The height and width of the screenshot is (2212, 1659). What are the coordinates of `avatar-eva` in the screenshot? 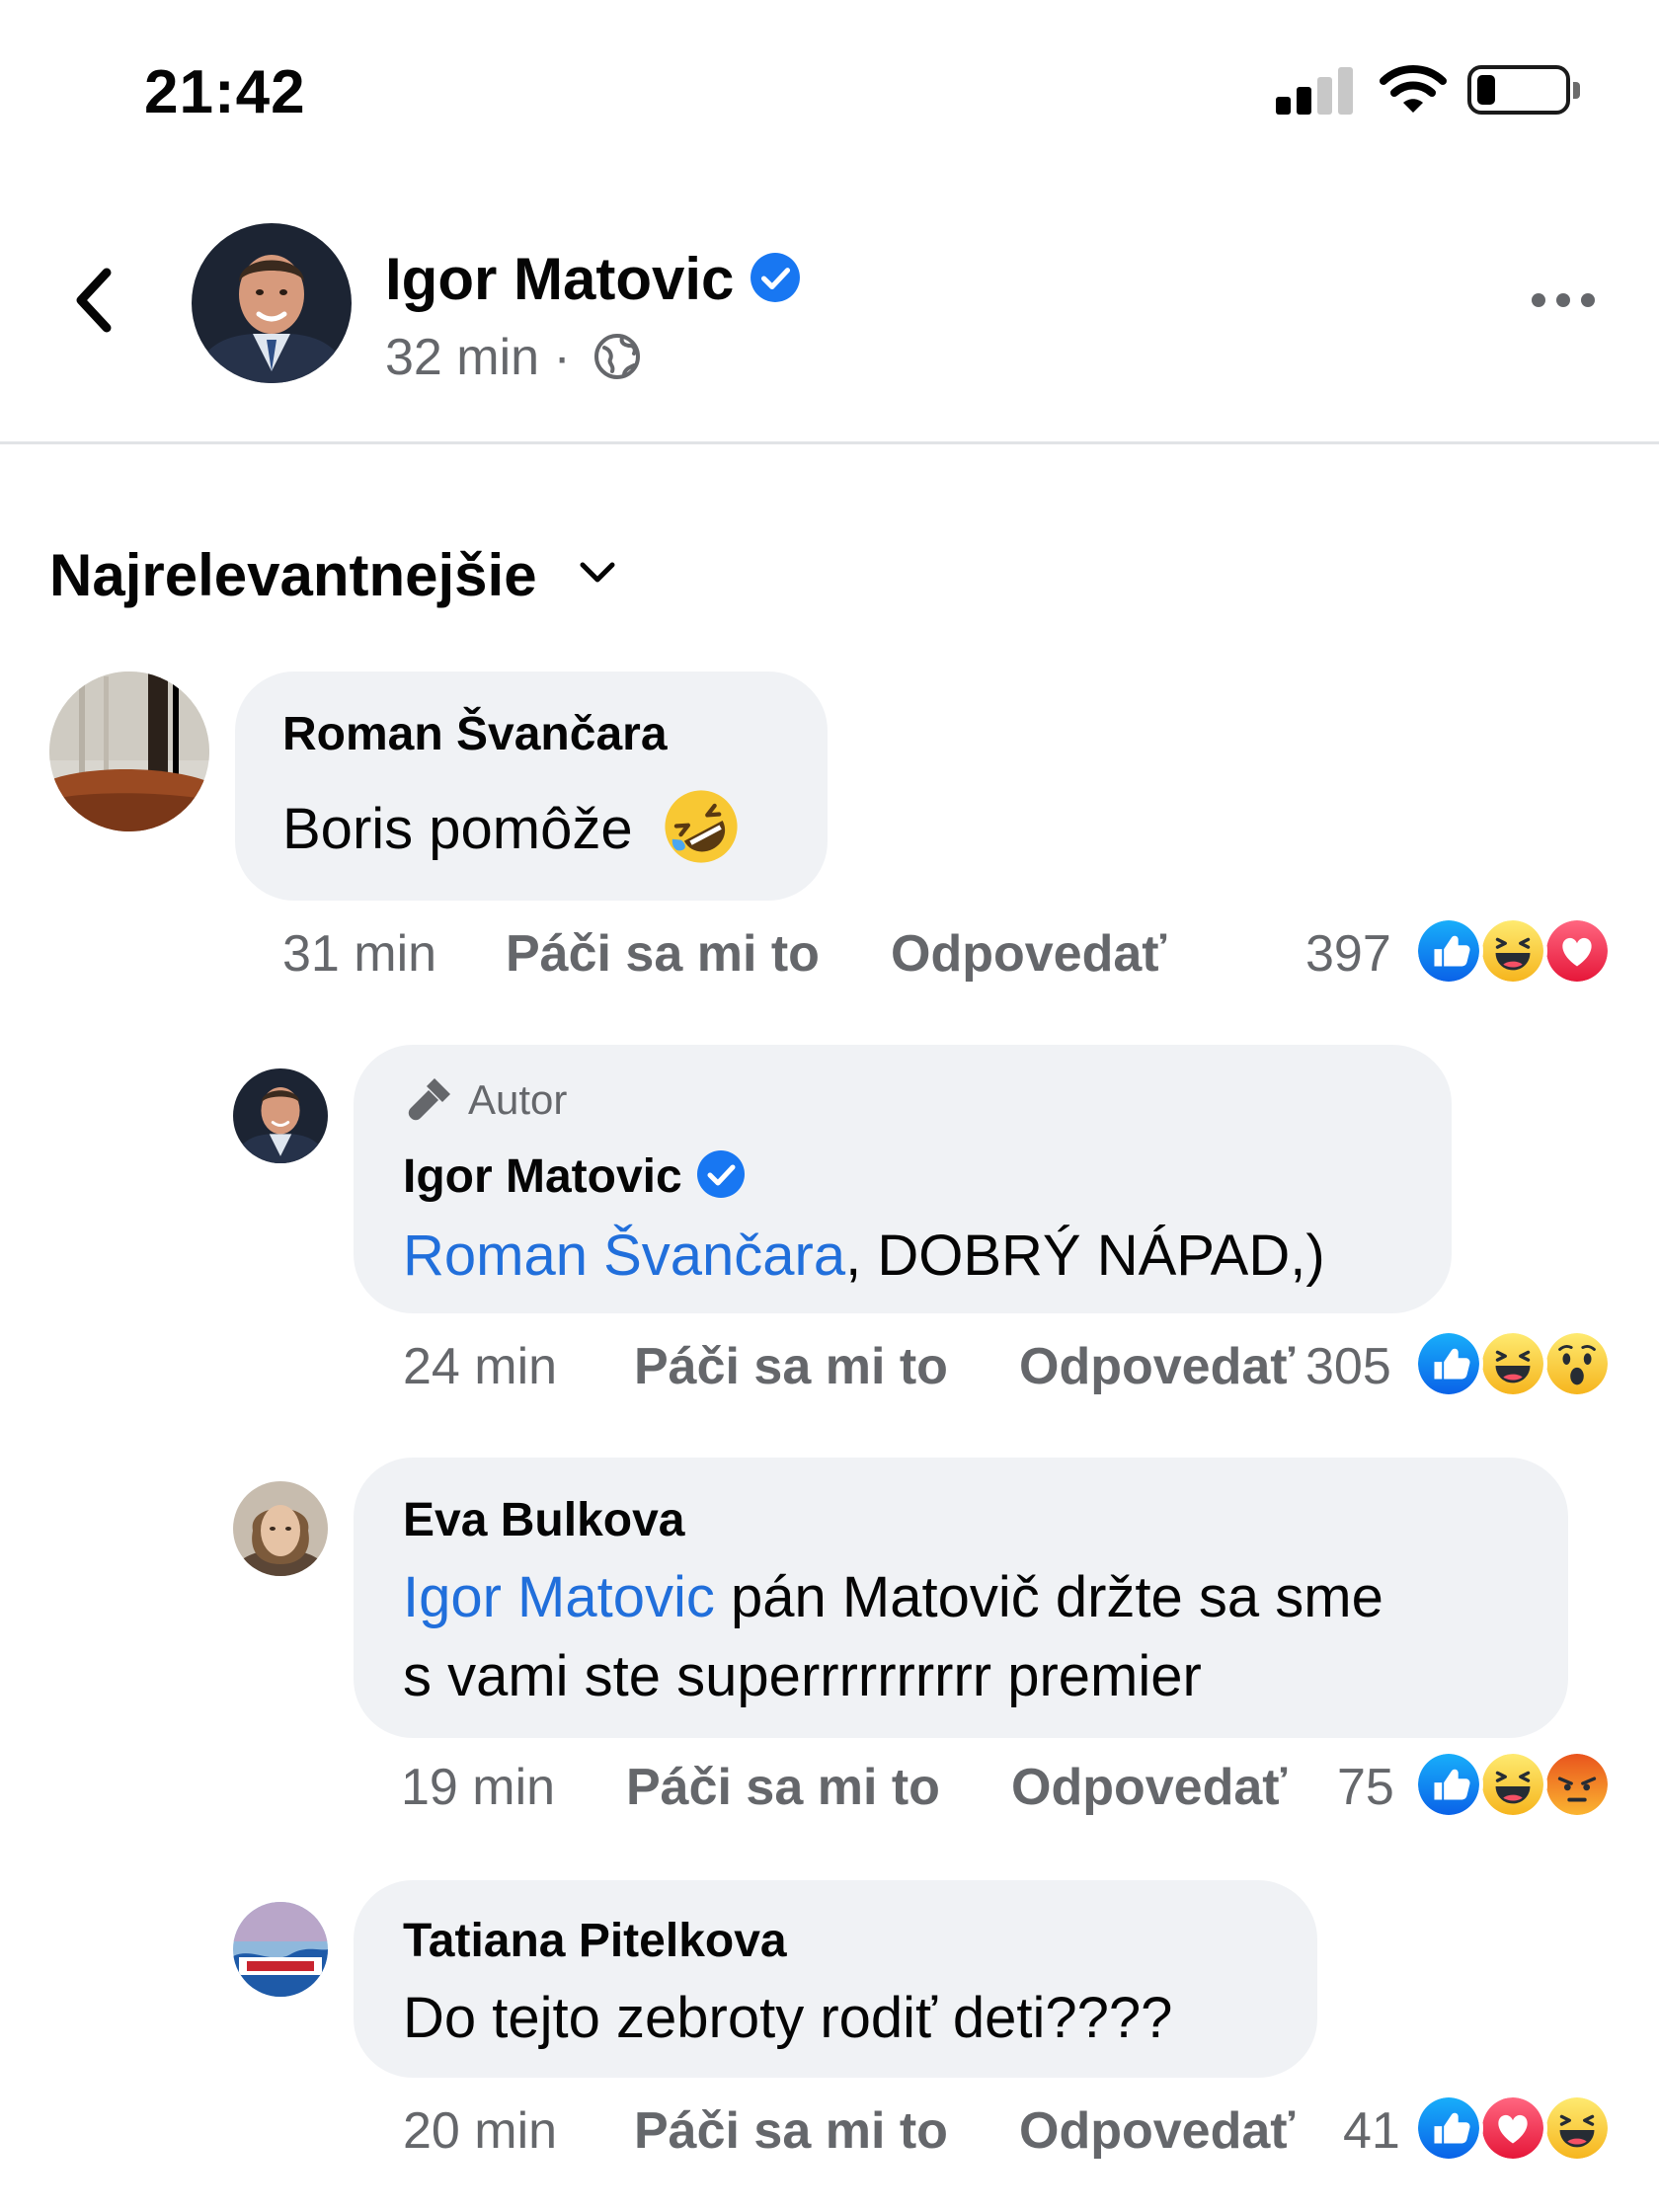 It's located at (281, 1529).